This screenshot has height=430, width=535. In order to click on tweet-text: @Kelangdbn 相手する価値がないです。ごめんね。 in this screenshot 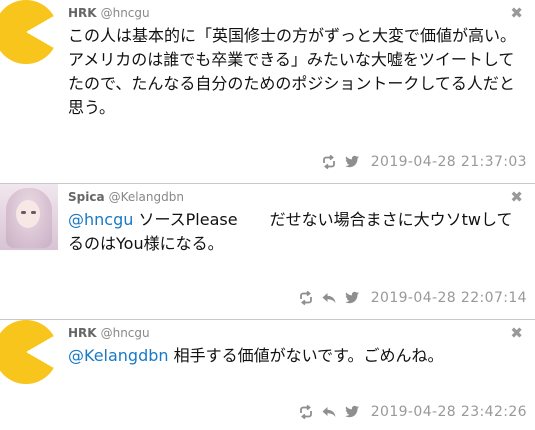, I will do `click(297, 356)`.